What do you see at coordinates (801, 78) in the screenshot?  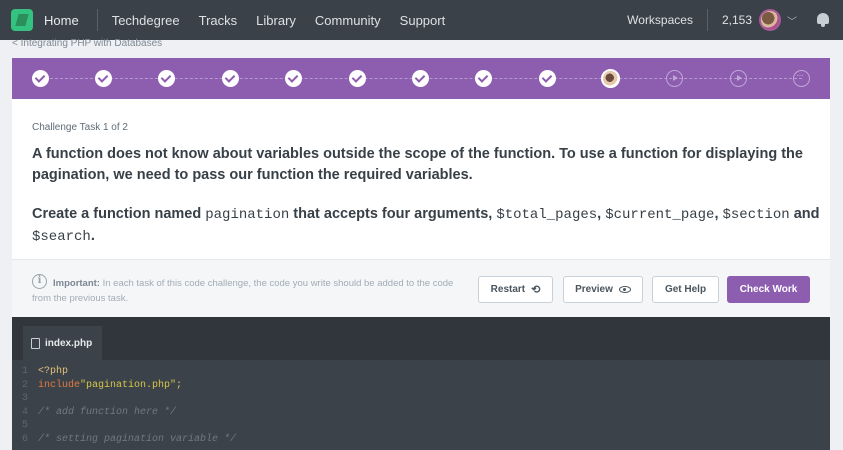 I see `step-more-icon` at bounding box center [801, 78].